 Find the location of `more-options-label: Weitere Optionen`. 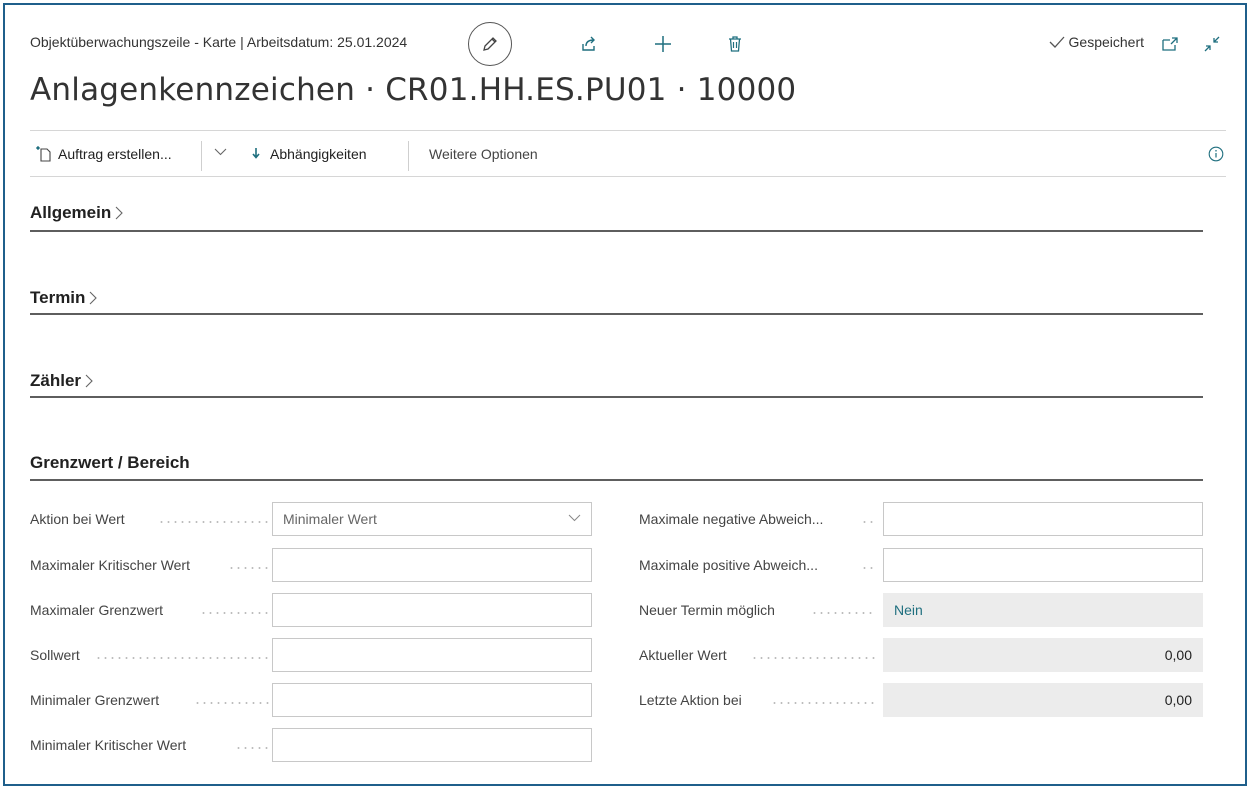

more-options-label: Weitere Optionen is located at coordinates (483, 154).